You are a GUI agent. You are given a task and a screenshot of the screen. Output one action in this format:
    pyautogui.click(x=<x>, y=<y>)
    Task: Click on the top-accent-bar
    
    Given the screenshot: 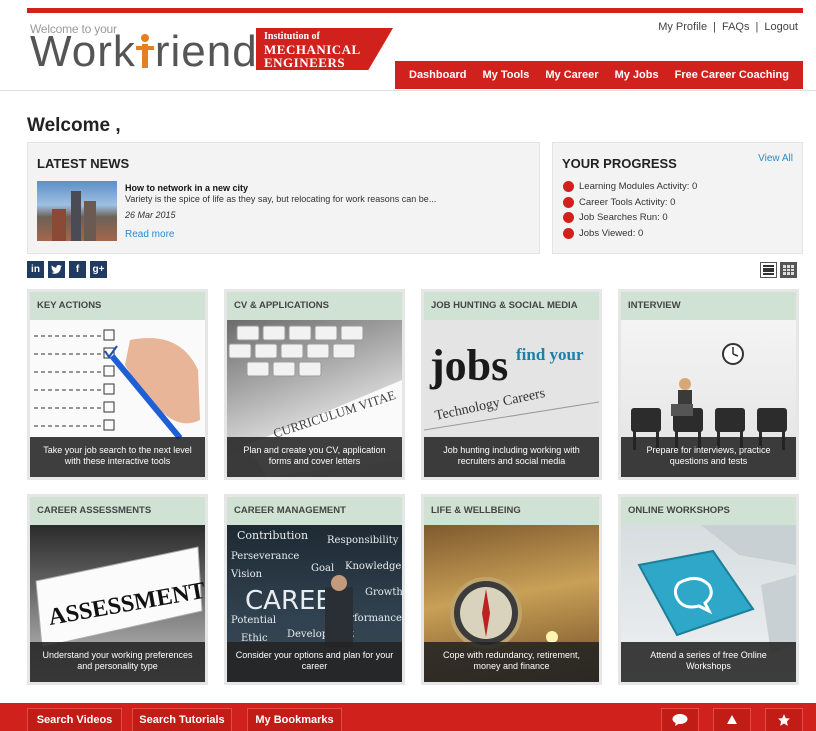 What is the action you would take?
    pyautogui.click(x=415, y=10)
    